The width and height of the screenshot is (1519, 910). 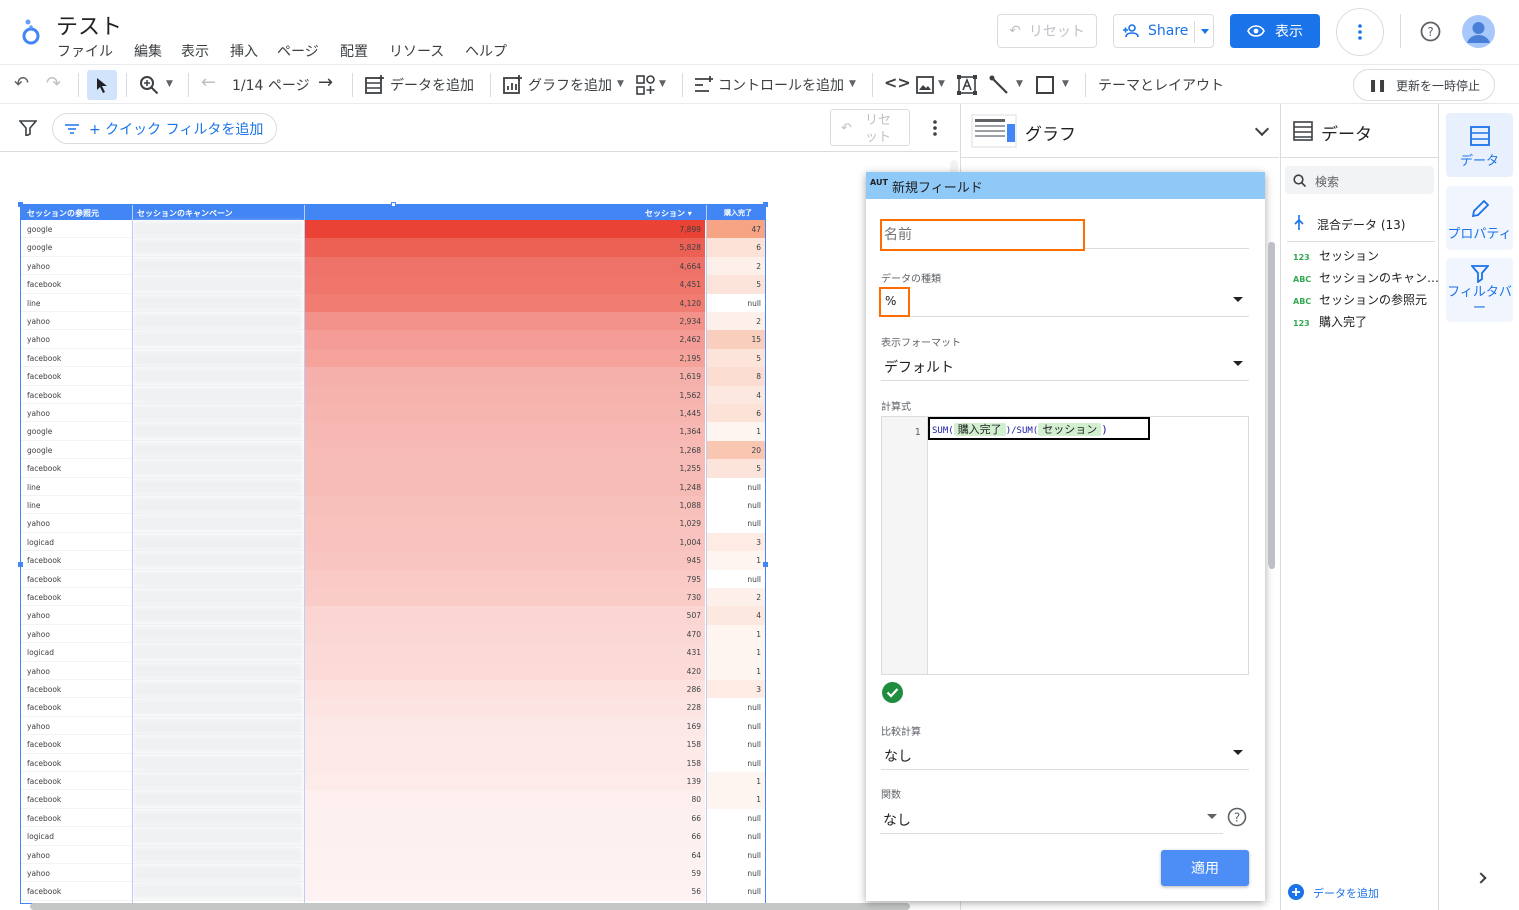 What do you see at coordinates (38, 726) in the screenshot?
I see `cell-source: yahoo` at bounding box center [38, 726].